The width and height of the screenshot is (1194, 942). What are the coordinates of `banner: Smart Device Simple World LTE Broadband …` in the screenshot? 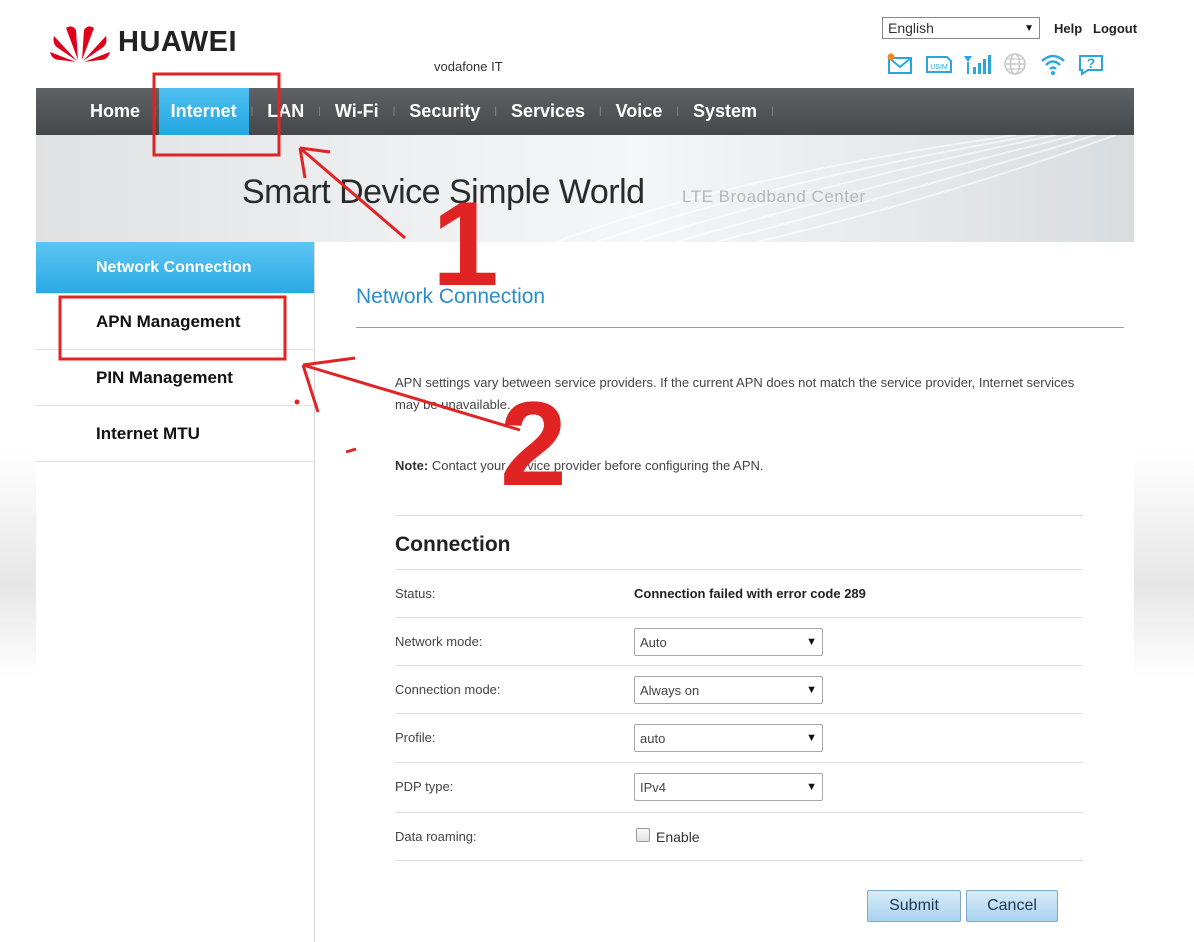 It's located at (585, 188).